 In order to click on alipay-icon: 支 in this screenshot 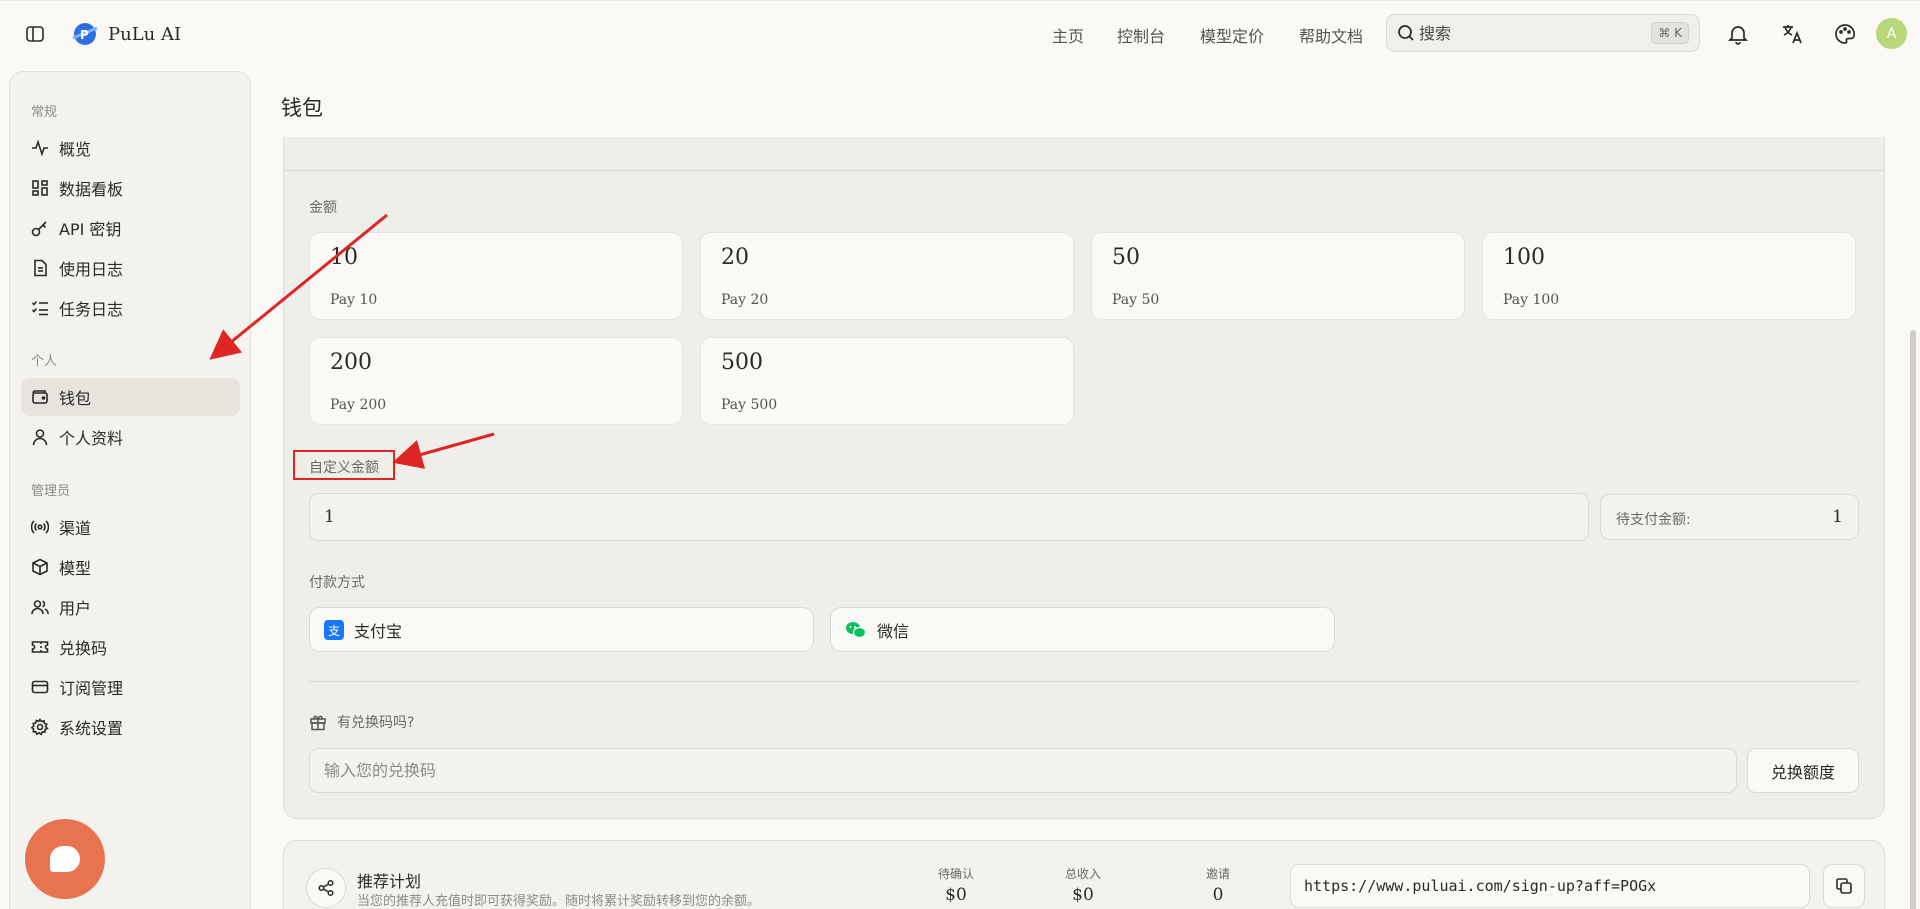, I will do `click(334, 629)`.